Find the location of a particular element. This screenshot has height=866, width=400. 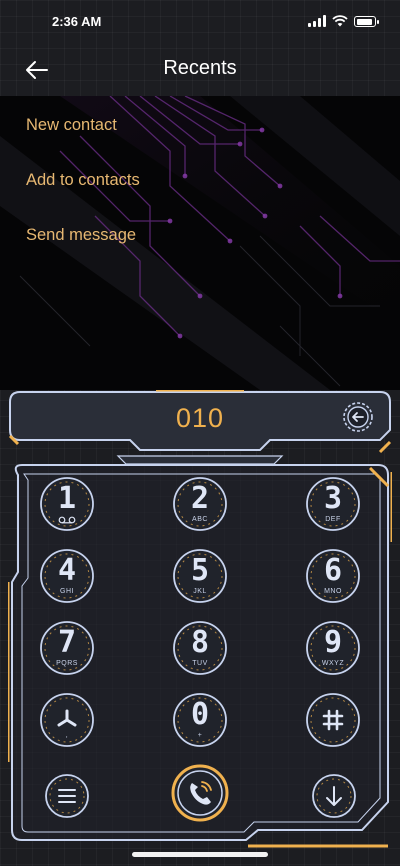

number-display: 010 is located at coordinates (200, 428).